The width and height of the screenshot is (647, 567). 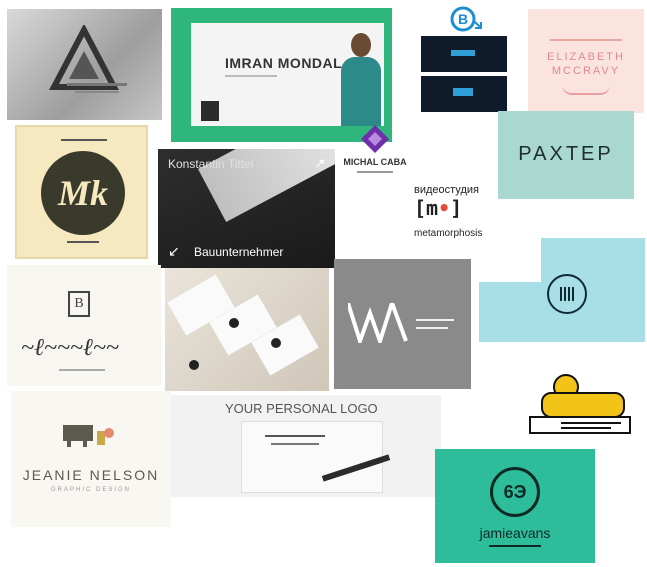 What do you see at coordinates (84, 140) in the screenshot?
I see `mk-top-text-line` at bounding box center [84, 140].